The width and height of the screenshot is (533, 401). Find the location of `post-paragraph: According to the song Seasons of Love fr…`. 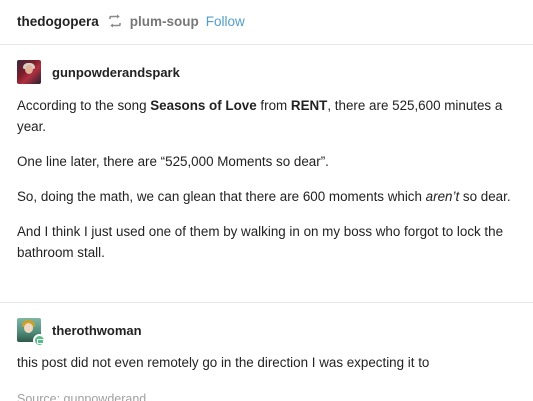

post-paragraph: According to the song Seasons of Love fr… is located at coordinates (260, 116).